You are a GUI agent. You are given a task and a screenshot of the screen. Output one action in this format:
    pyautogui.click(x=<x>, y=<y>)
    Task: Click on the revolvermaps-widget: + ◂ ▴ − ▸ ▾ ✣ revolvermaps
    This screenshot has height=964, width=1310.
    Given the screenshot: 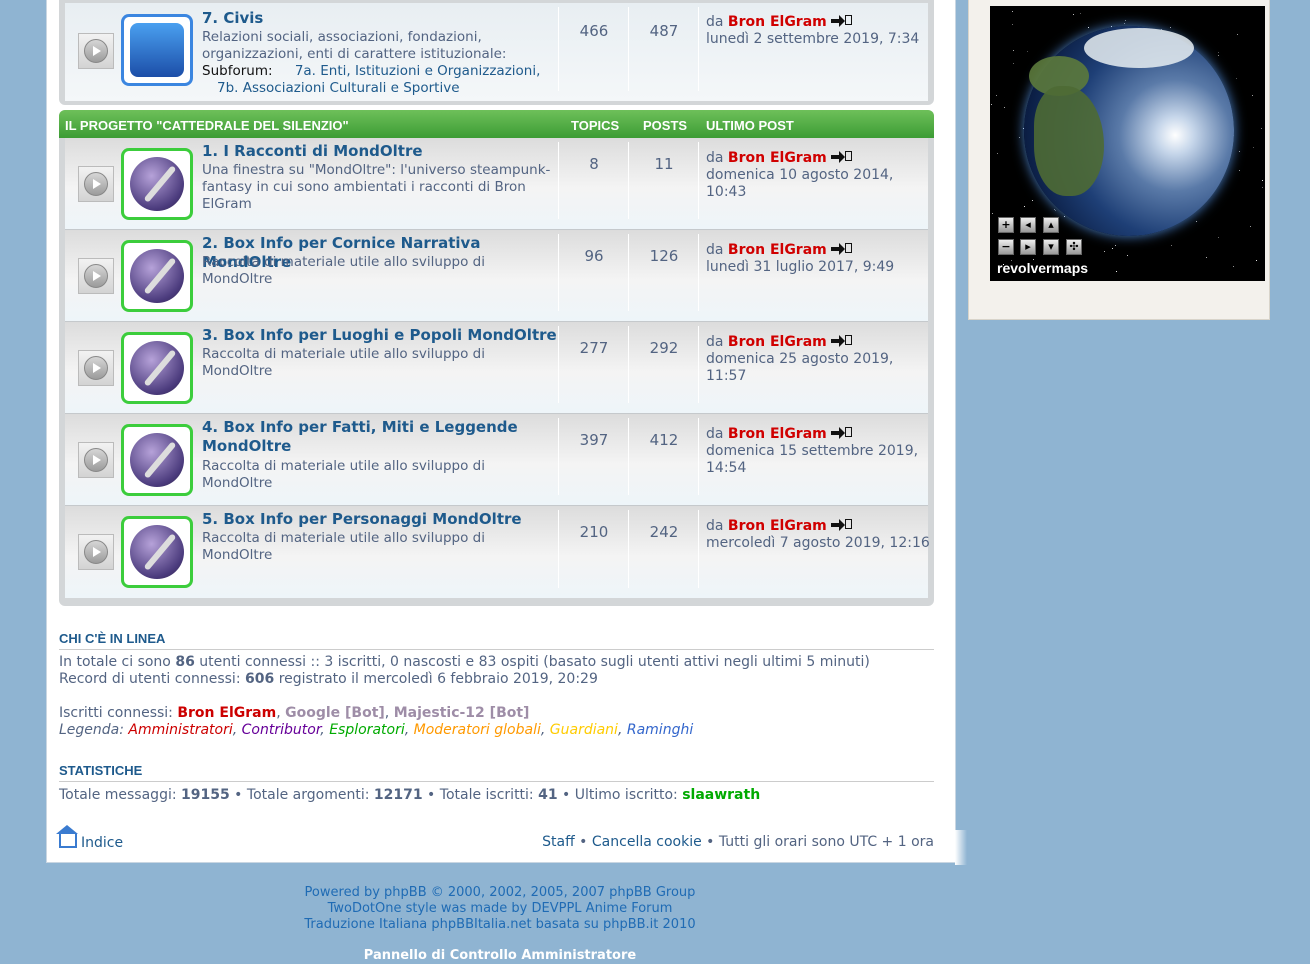 What is the action you would take?
    pyautogui.click(x=1127, y=143)
    